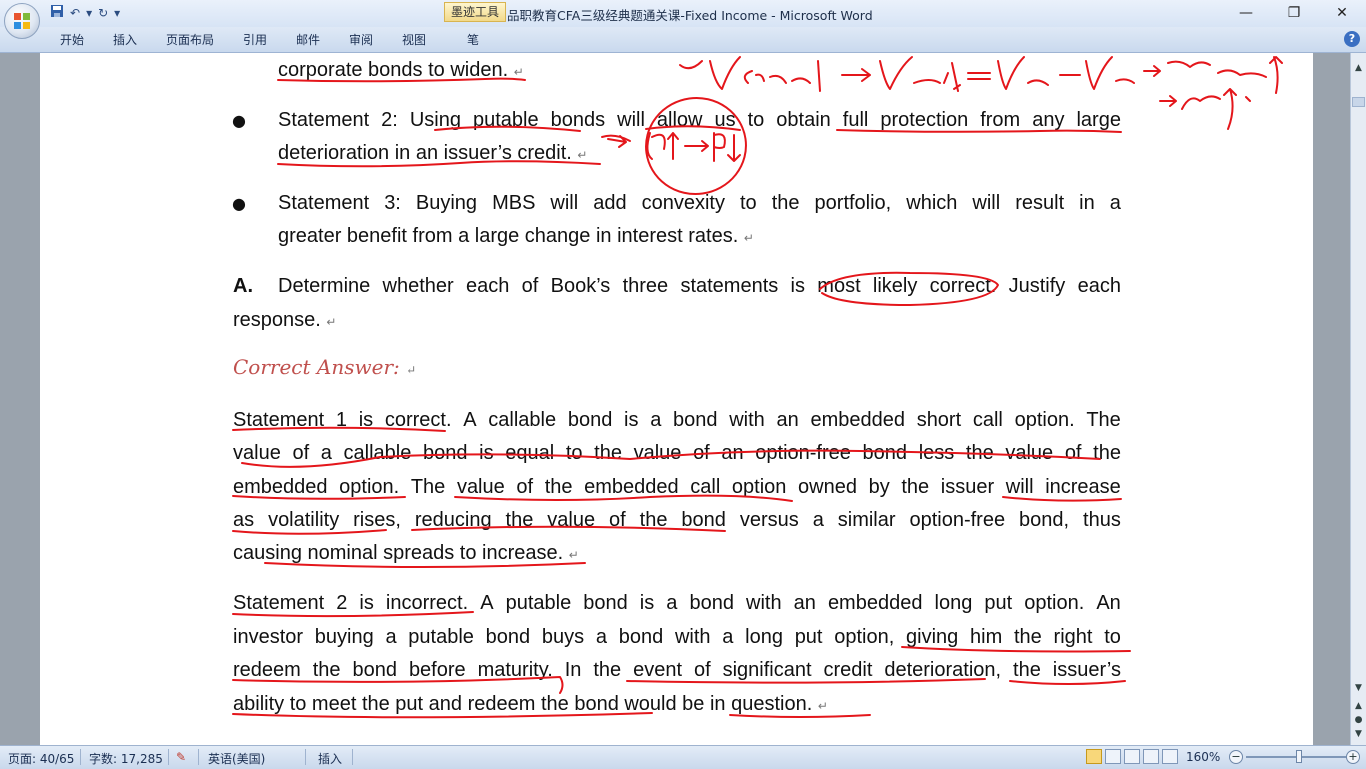 This screenshot has height=769, width=1366. What do you see at coordinates (1352, 39) in the screenshot?
I see `help-icon: ?` at bounding box center [1352, 39].